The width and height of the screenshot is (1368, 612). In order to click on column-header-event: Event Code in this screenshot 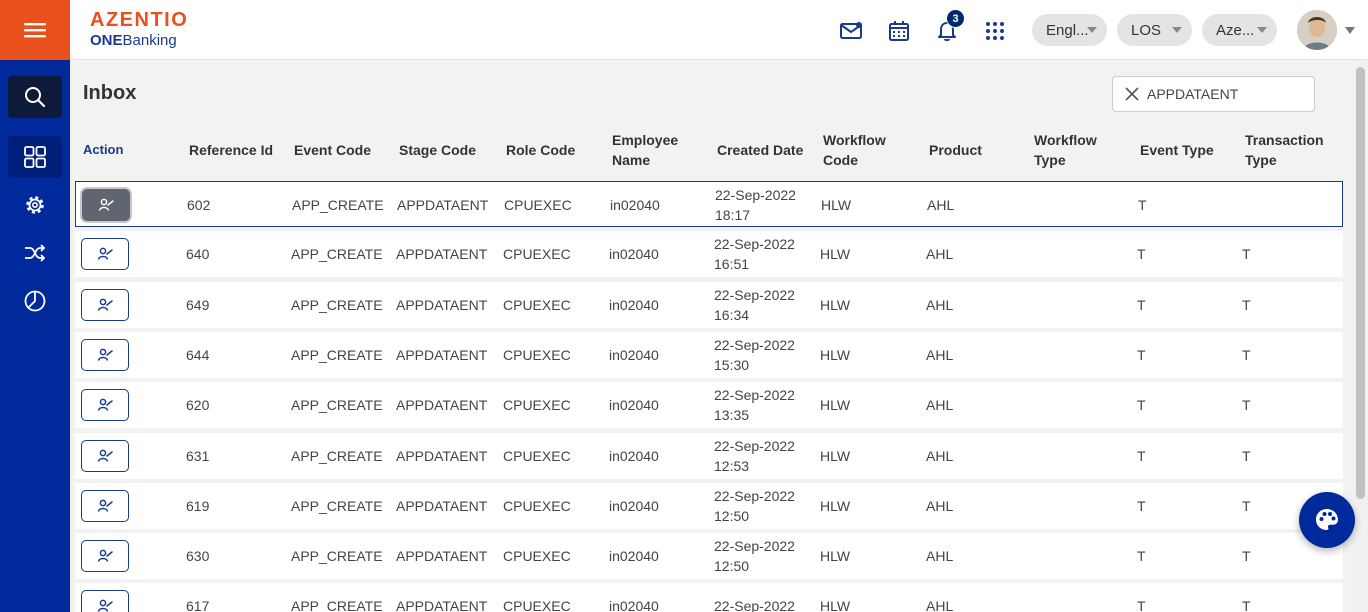, I will do `click(344, 150)`.